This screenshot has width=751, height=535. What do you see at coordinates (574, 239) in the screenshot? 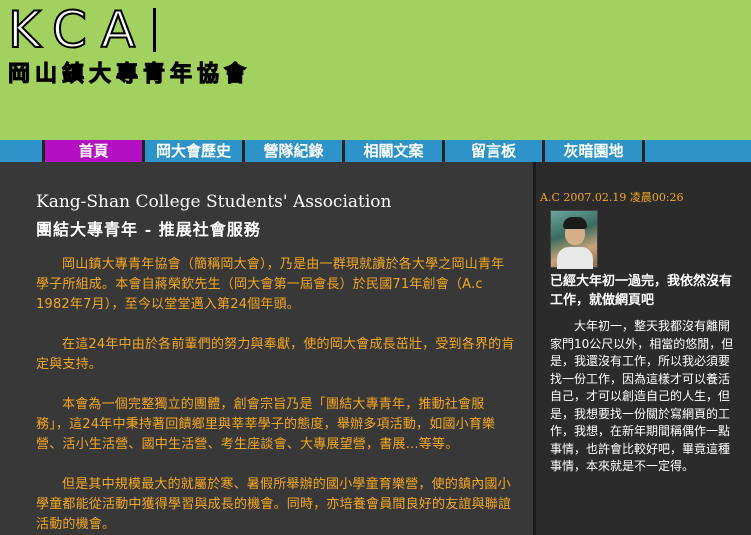
I see `author-photo` at bounding box center [574, 239].